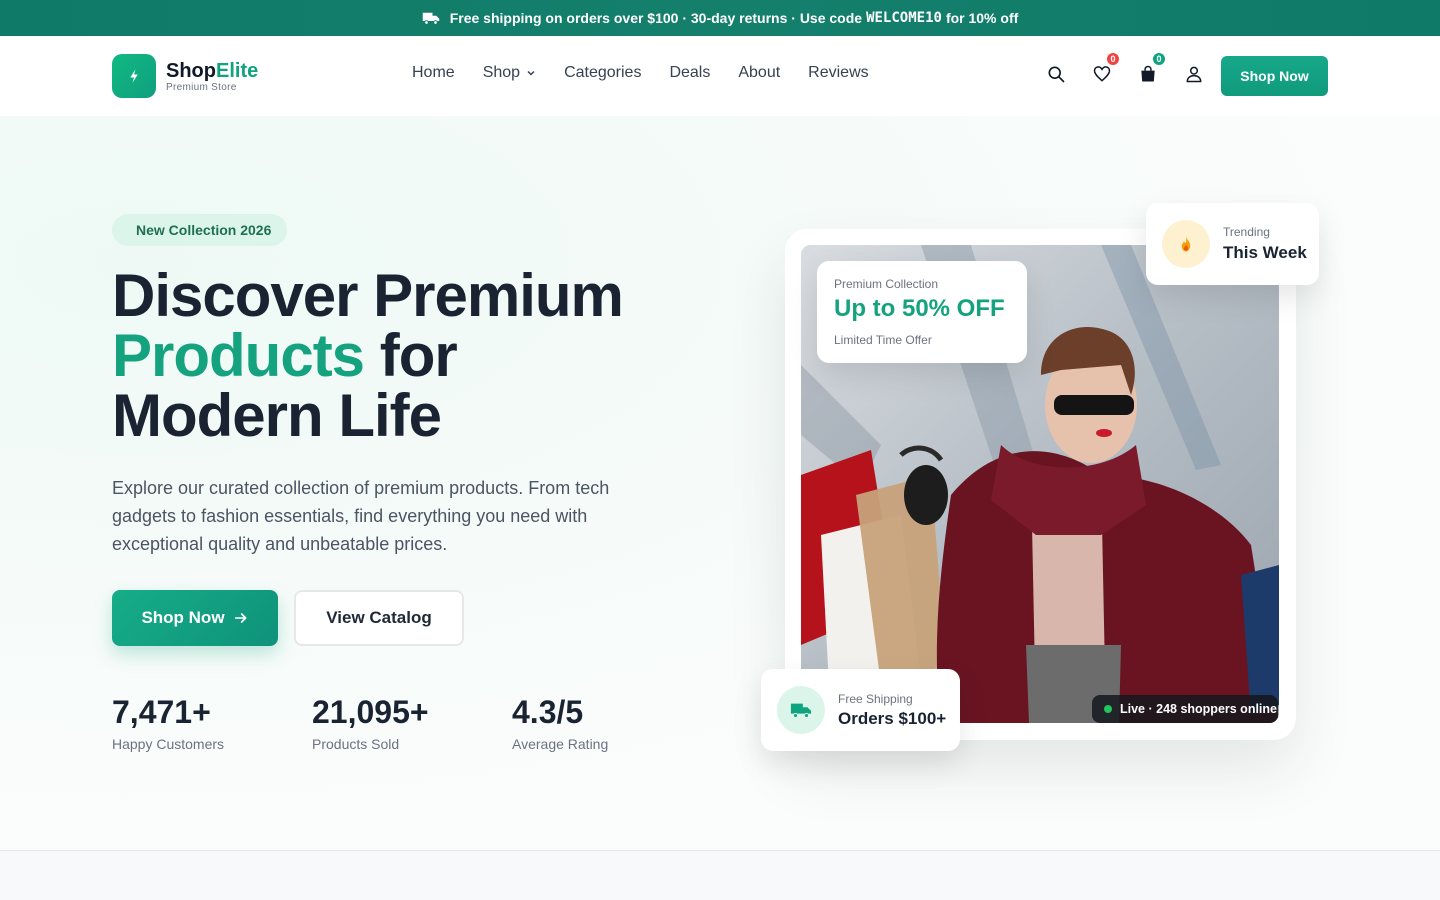  I want to click on nav-home: Home, so click(433, 73).